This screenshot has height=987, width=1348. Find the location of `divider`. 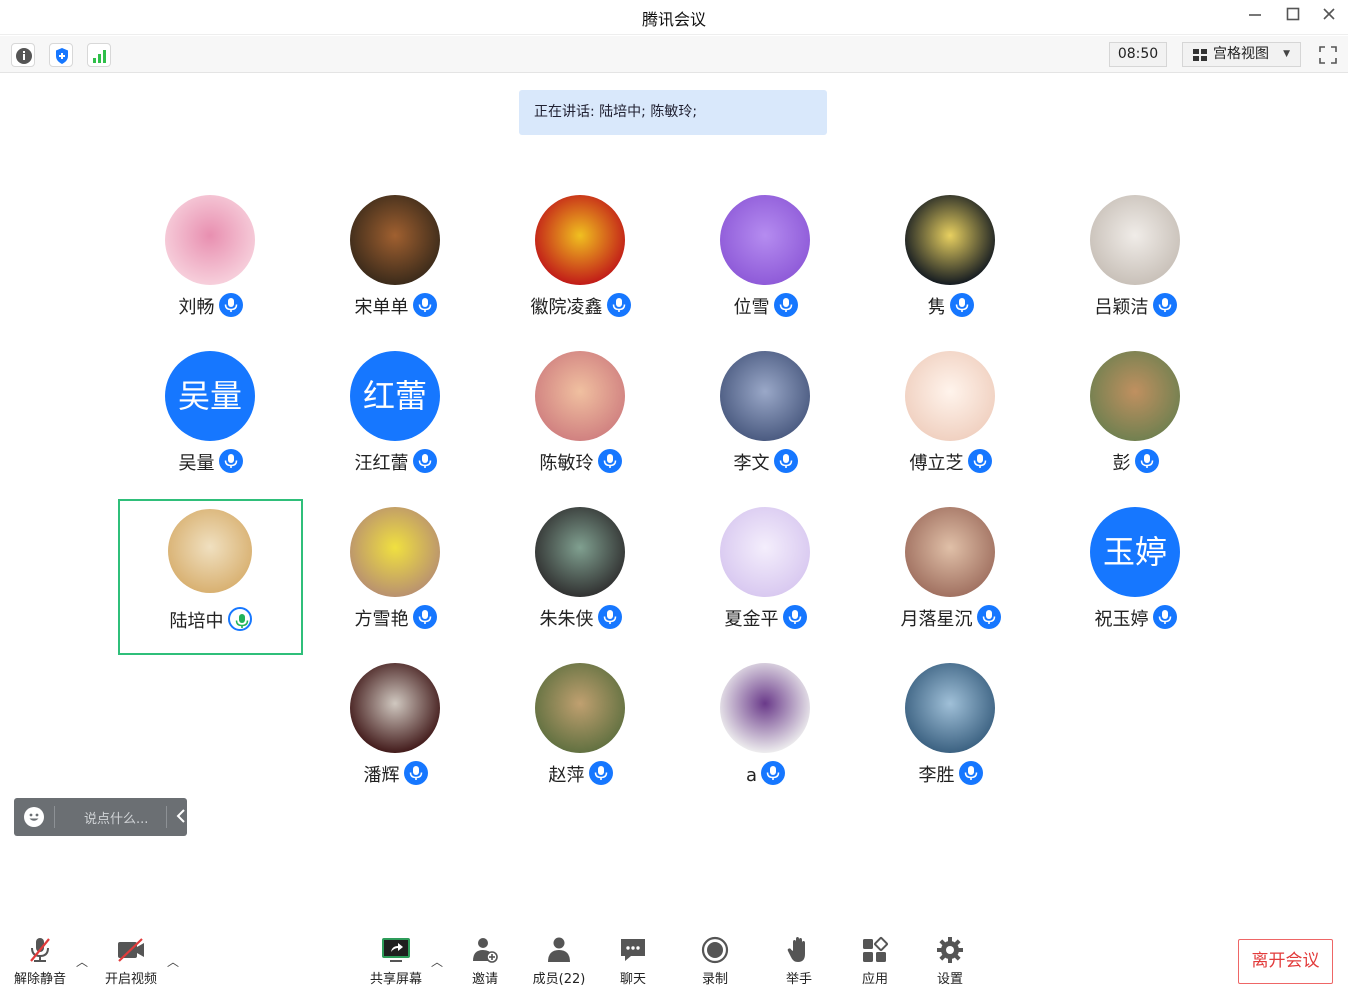

divider is located at coordinates (54, 817).